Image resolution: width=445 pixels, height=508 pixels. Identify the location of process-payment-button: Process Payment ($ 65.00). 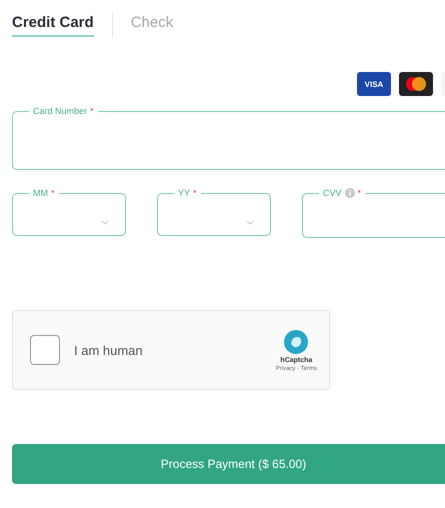
(228, 464).